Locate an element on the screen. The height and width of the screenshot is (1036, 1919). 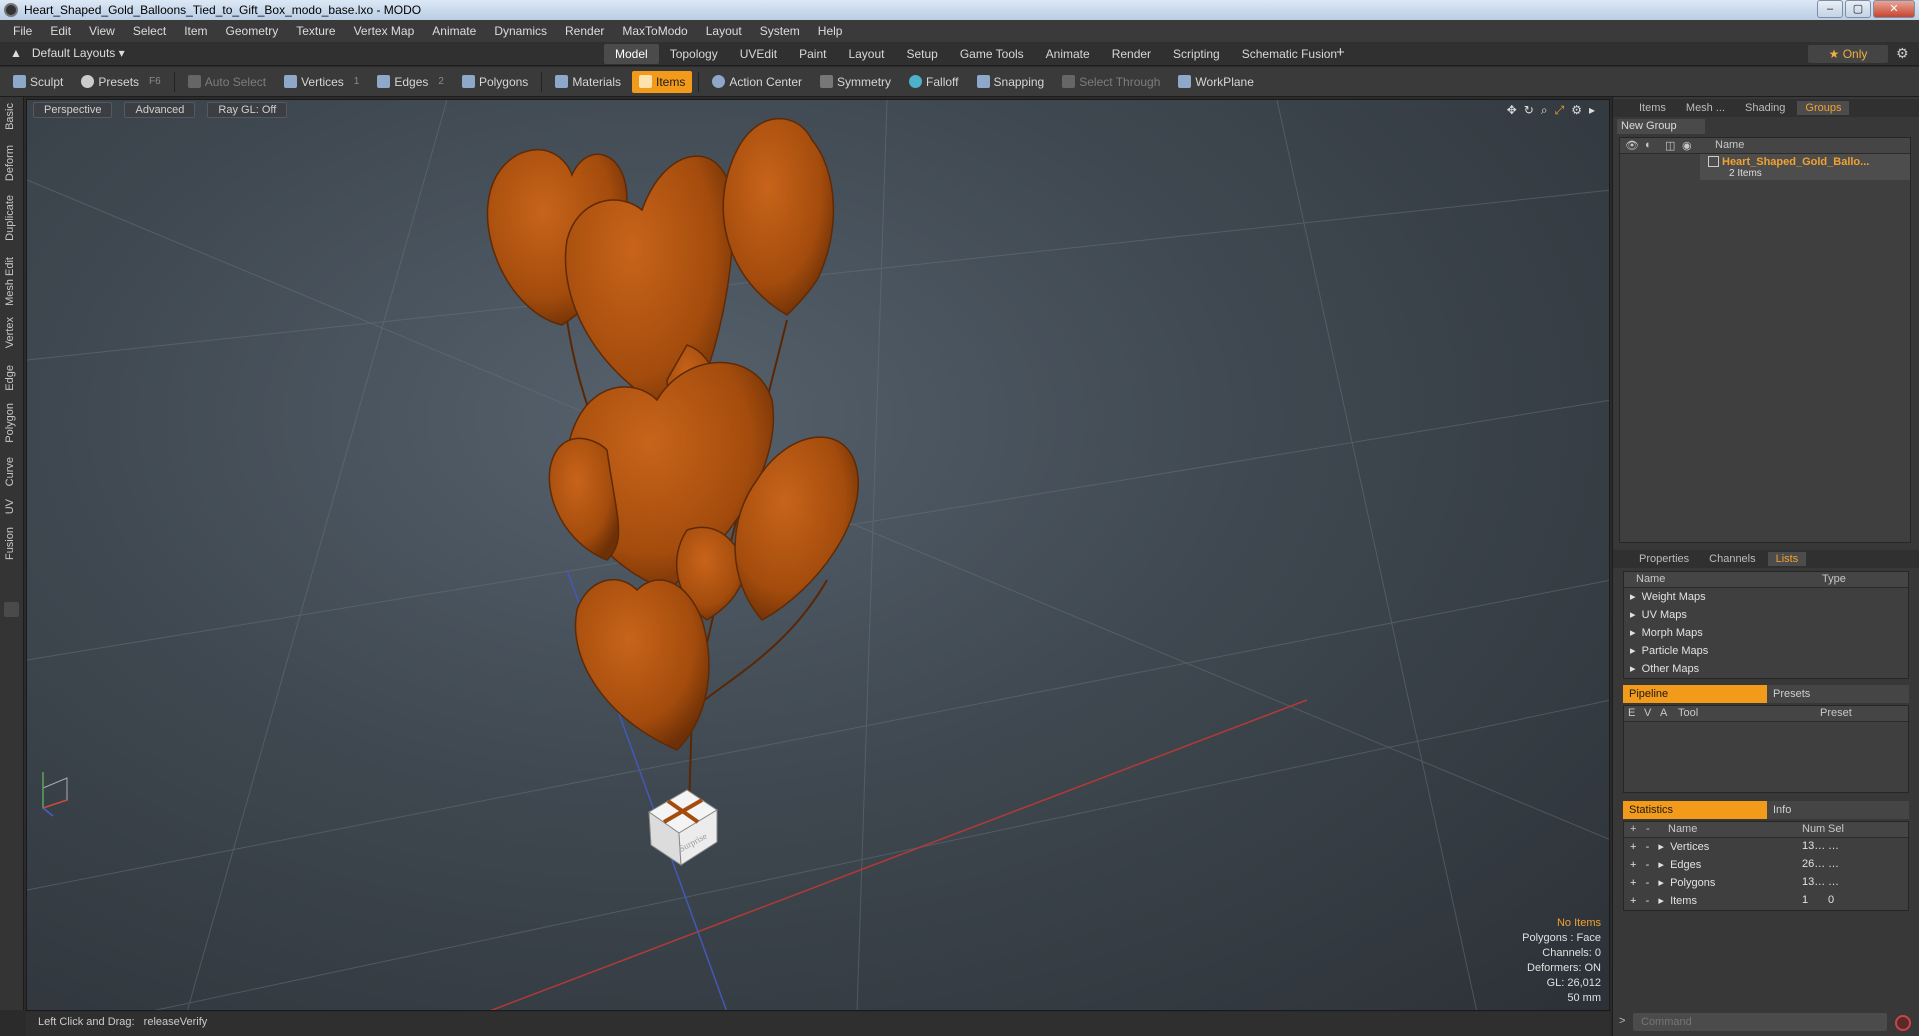
shading-advanced-button: Advanced is located at coordinates (160, 110).